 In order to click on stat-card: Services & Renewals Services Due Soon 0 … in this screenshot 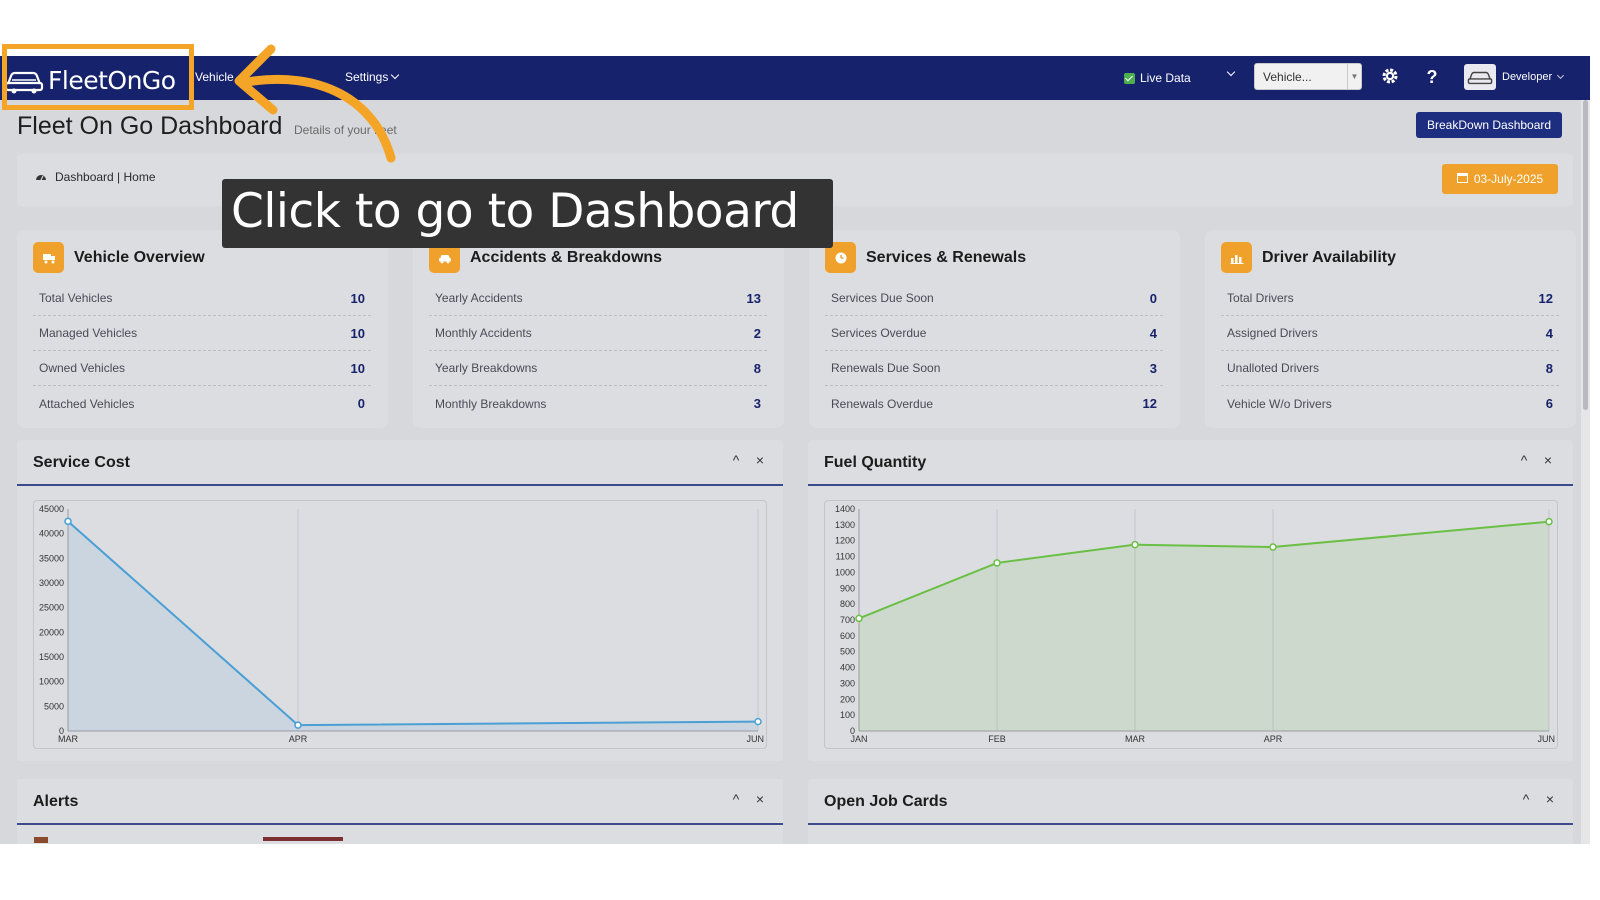, I will do `click(994, 329)`.